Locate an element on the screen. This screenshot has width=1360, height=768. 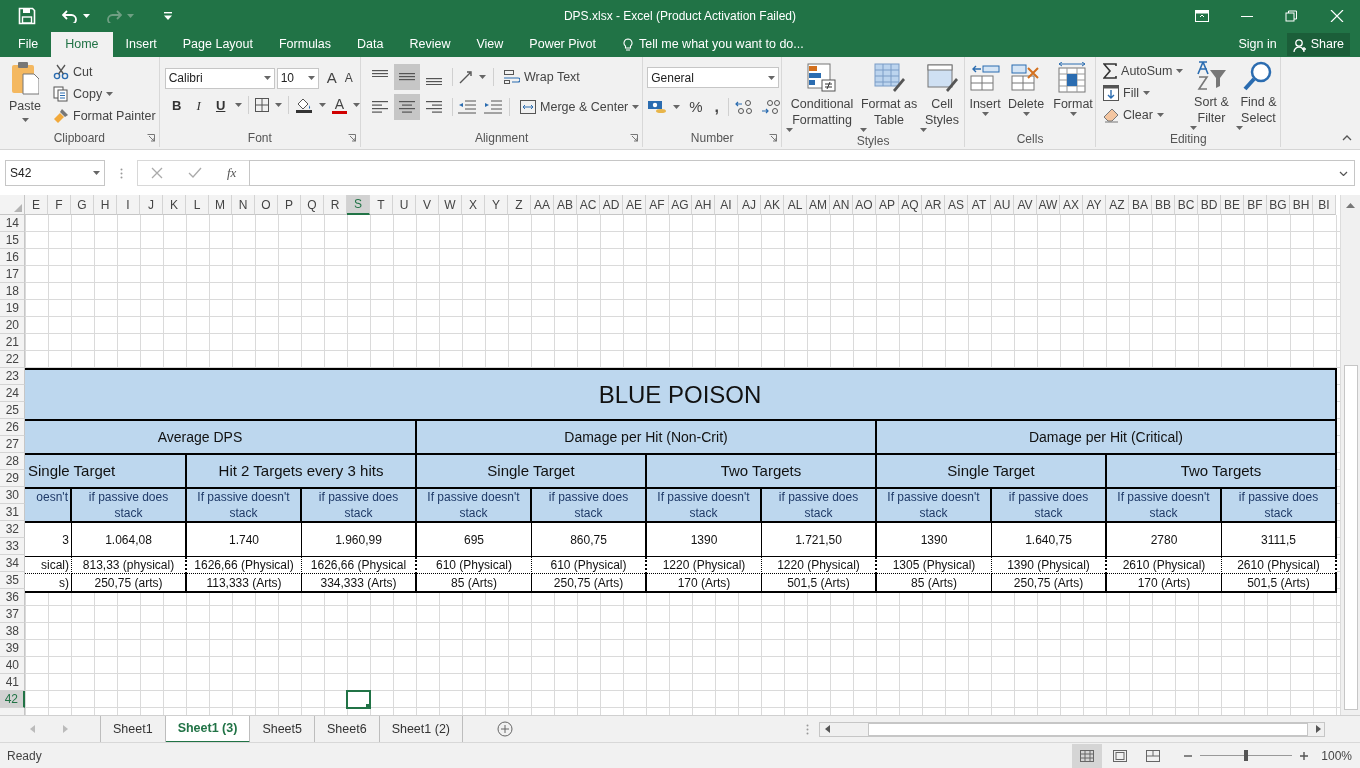
column-header: I is located at coordinates (128, 205).